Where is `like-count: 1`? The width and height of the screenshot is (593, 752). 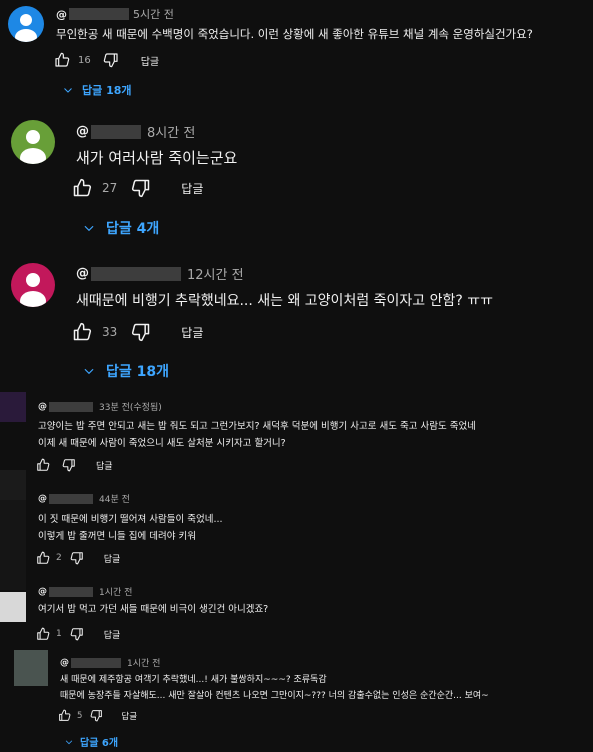
like-count: 1 is located at coordinates (59, 634).